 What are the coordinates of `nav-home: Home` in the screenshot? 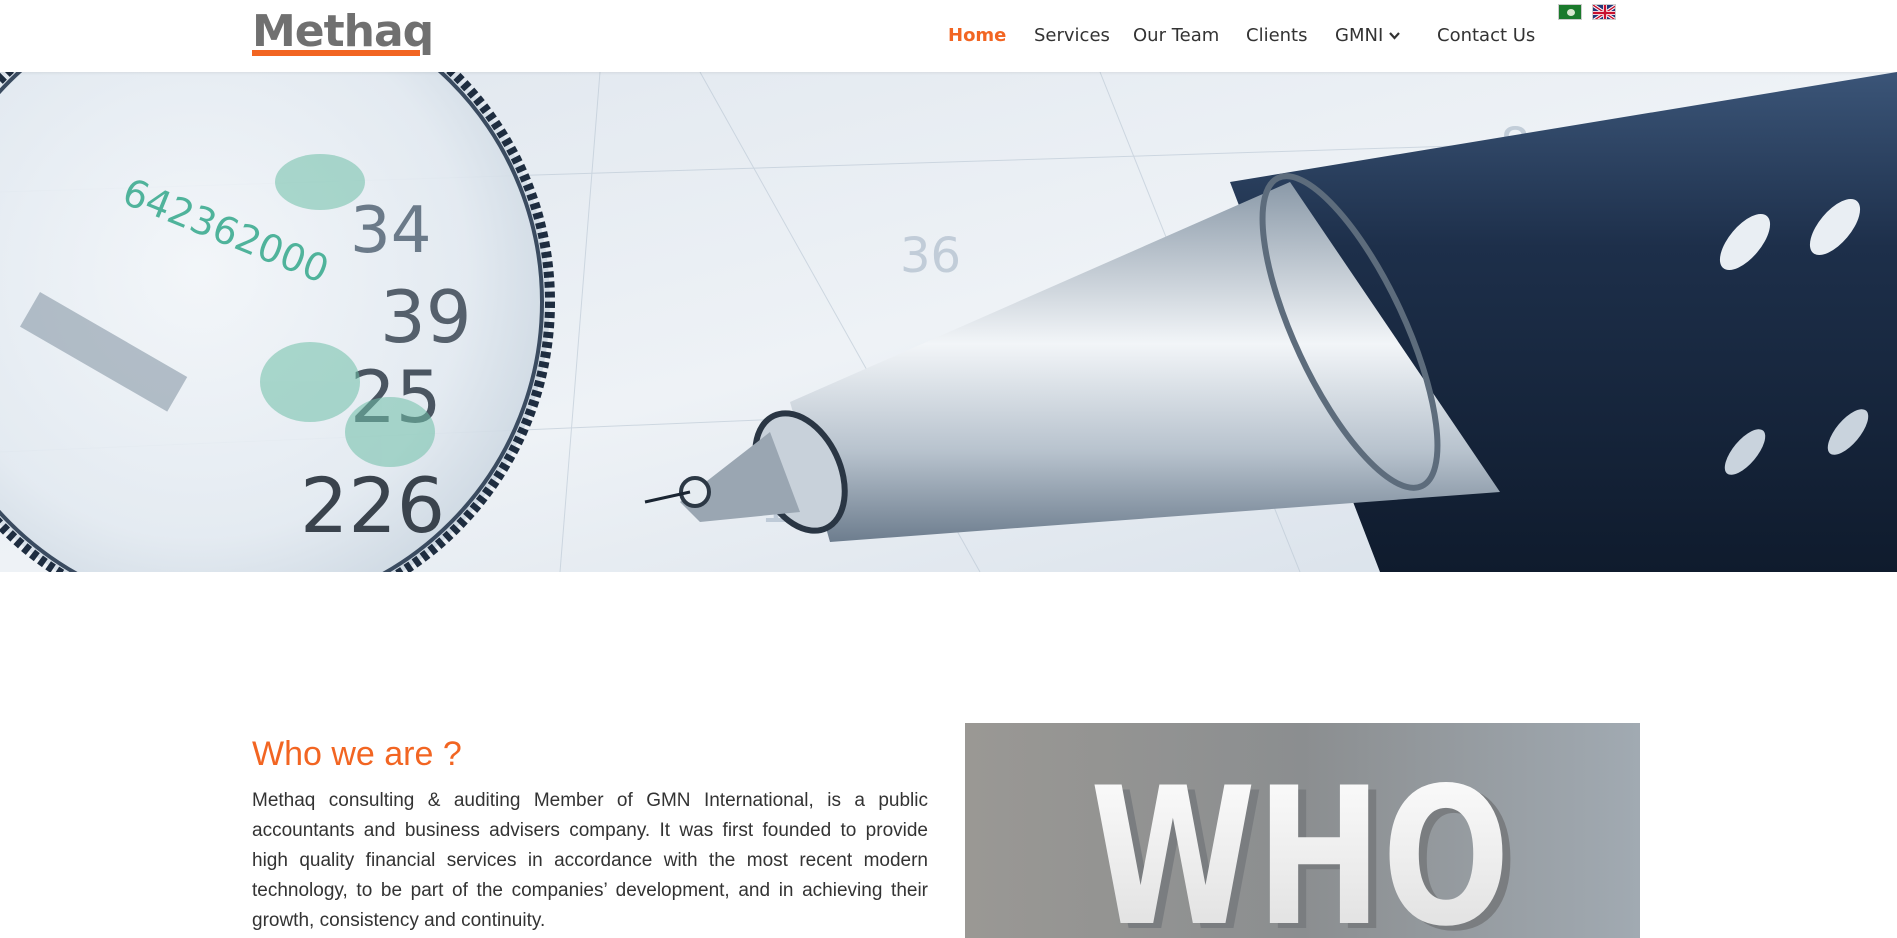 It's located at (977, 36).